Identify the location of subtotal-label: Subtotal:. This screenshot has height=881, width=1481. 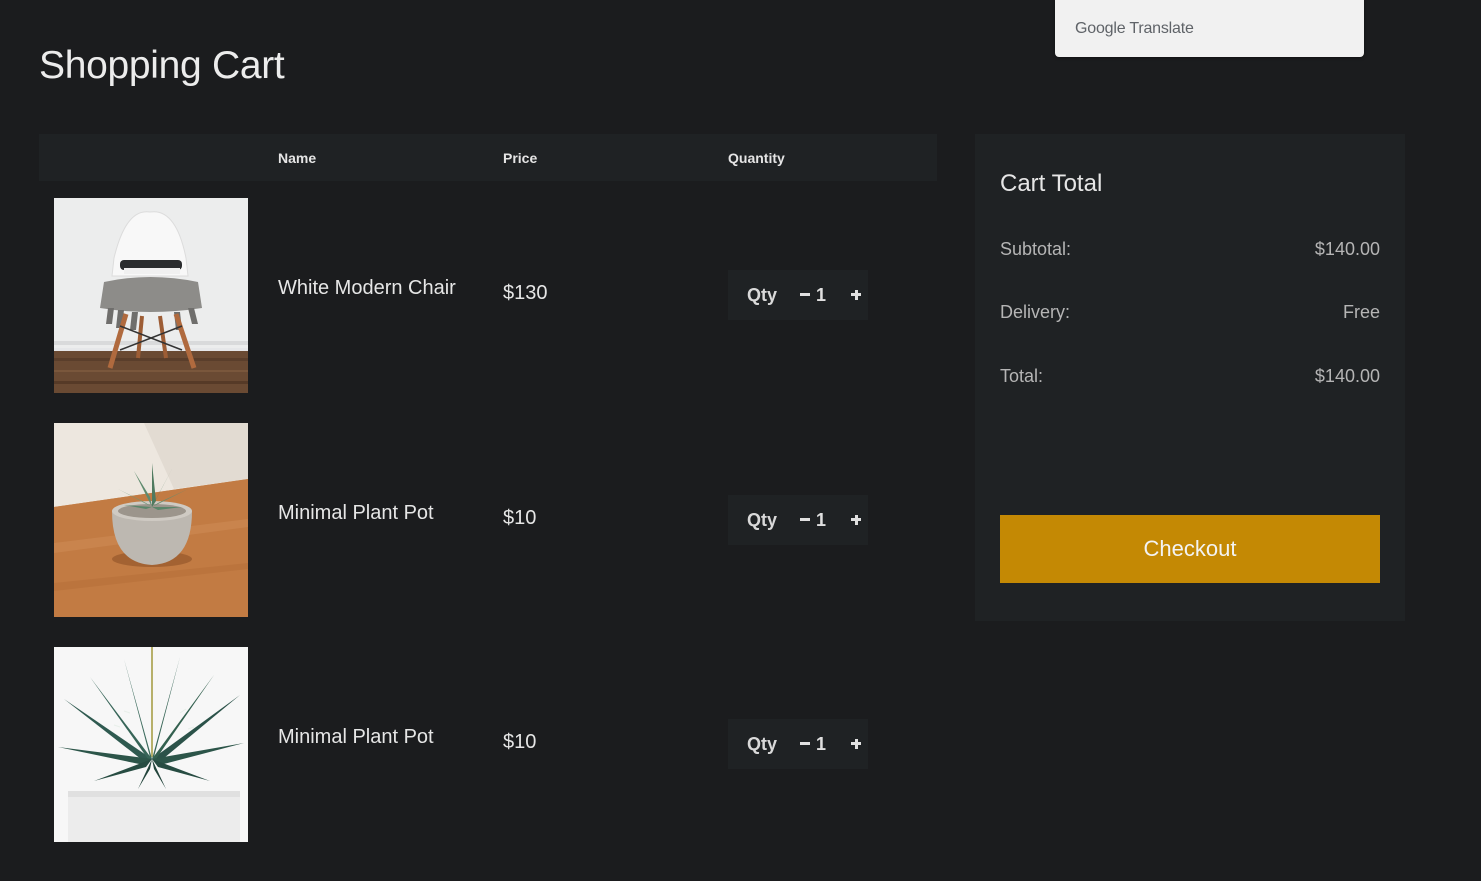
(1036, 249).